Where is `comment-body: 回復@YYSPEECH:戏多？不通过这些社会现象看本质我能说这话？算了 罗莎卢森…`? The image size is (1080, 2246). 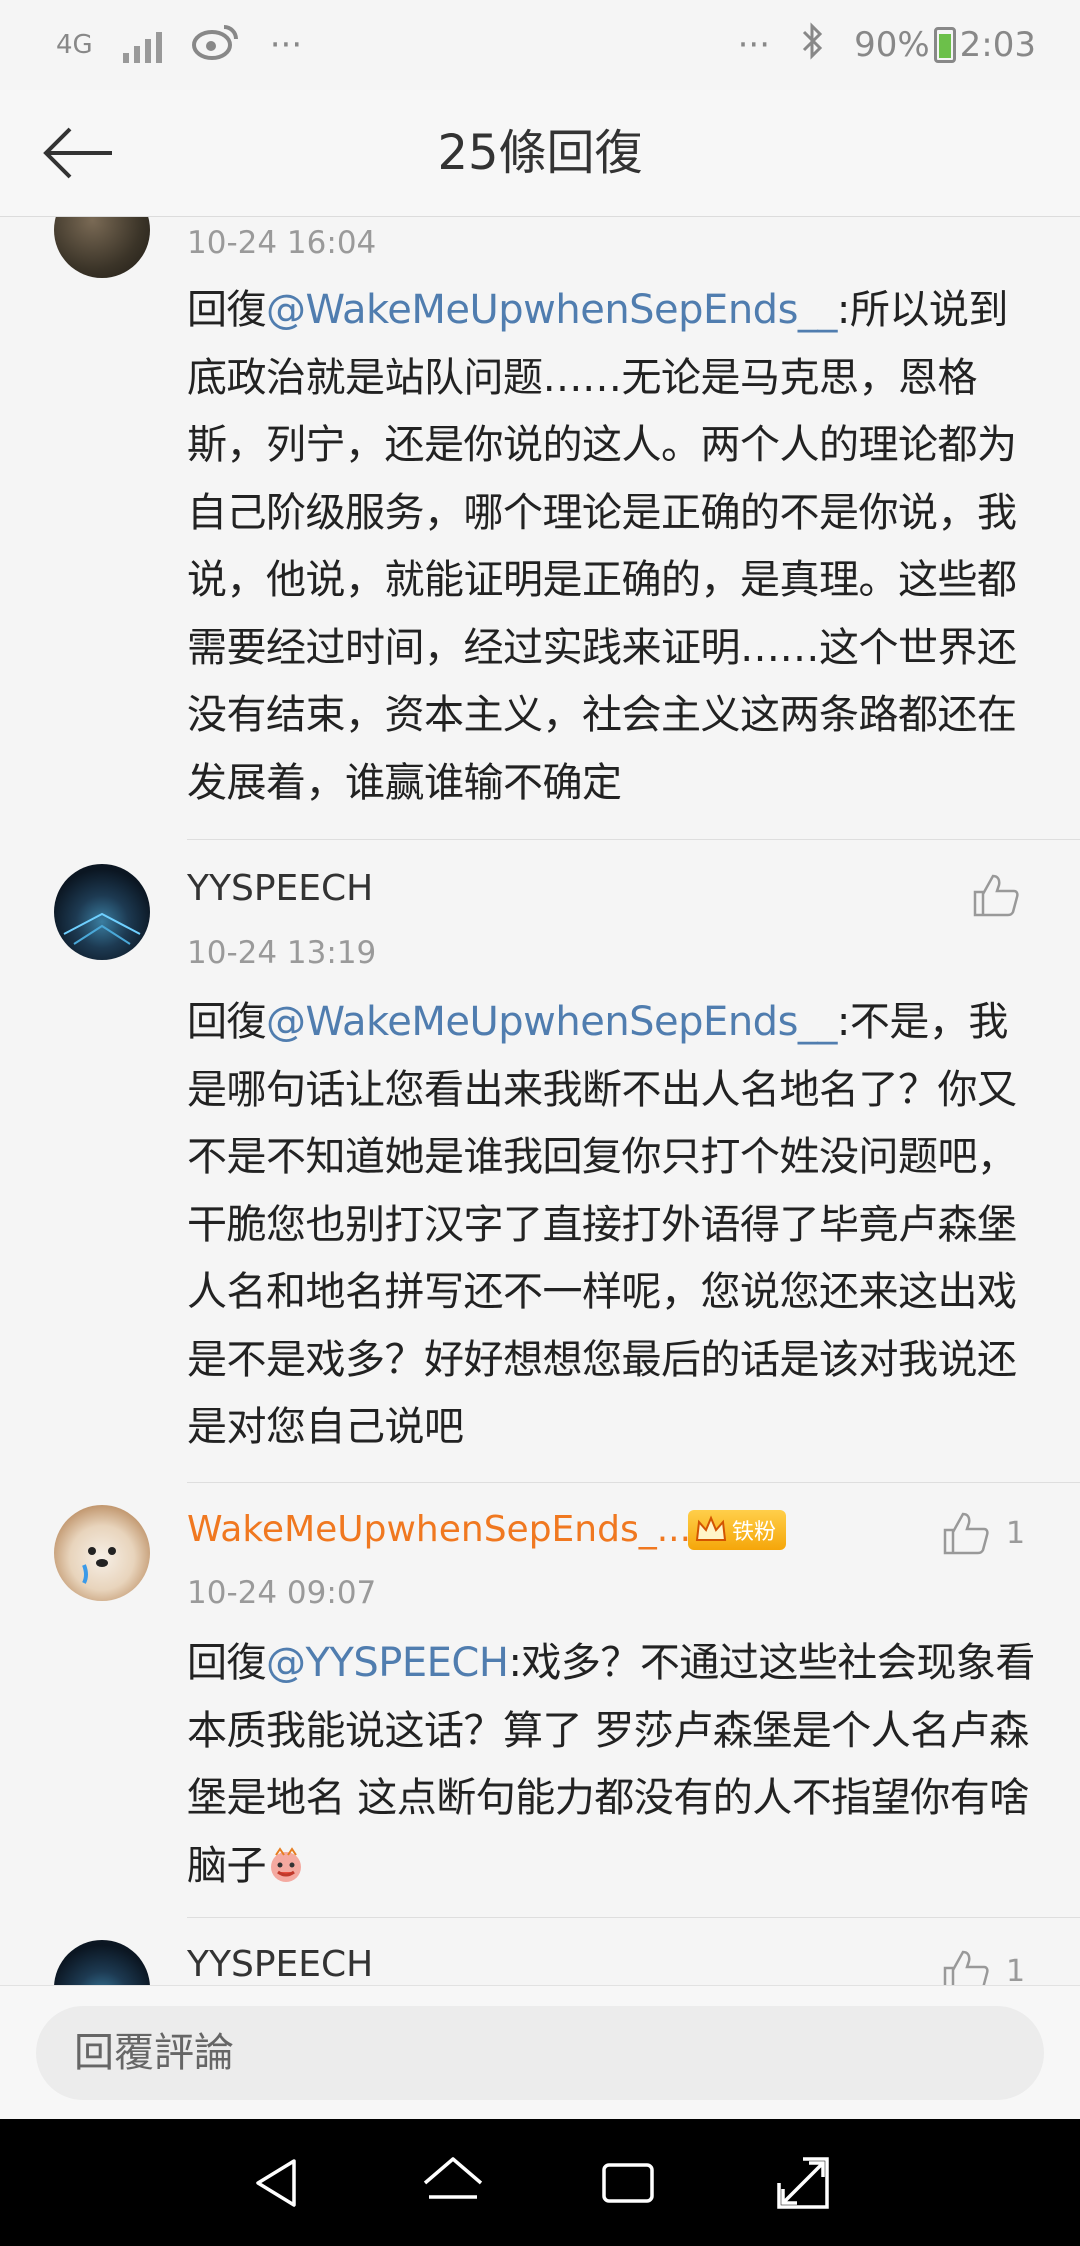
comment-body: 回復@YYSPEECH:戏多？不通过这些社会现象看本质我能说这话？算了 罗莎卢森… is located at coordinates (612, 1768).